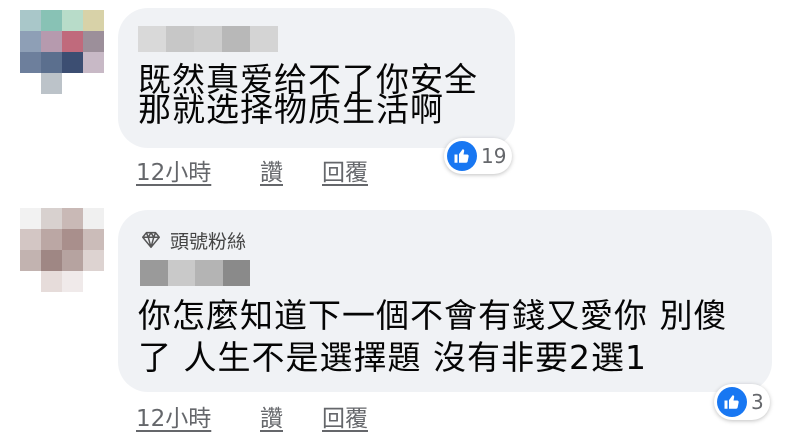 The width and height of the screenshot is (800, 443). Describe the element at coordinates (208, 241) in the screenshot. I see `badge-label: 頭號粉絲` at that location.